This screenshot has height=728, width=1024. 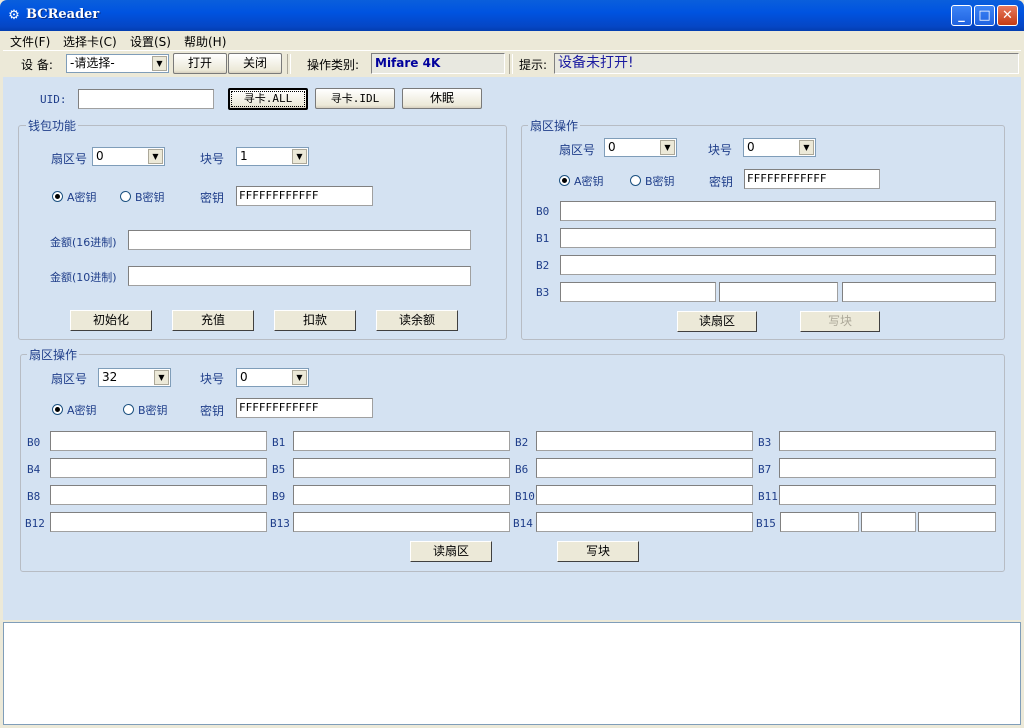 I want to click on block-field-b12, so click(x=158, y=522).